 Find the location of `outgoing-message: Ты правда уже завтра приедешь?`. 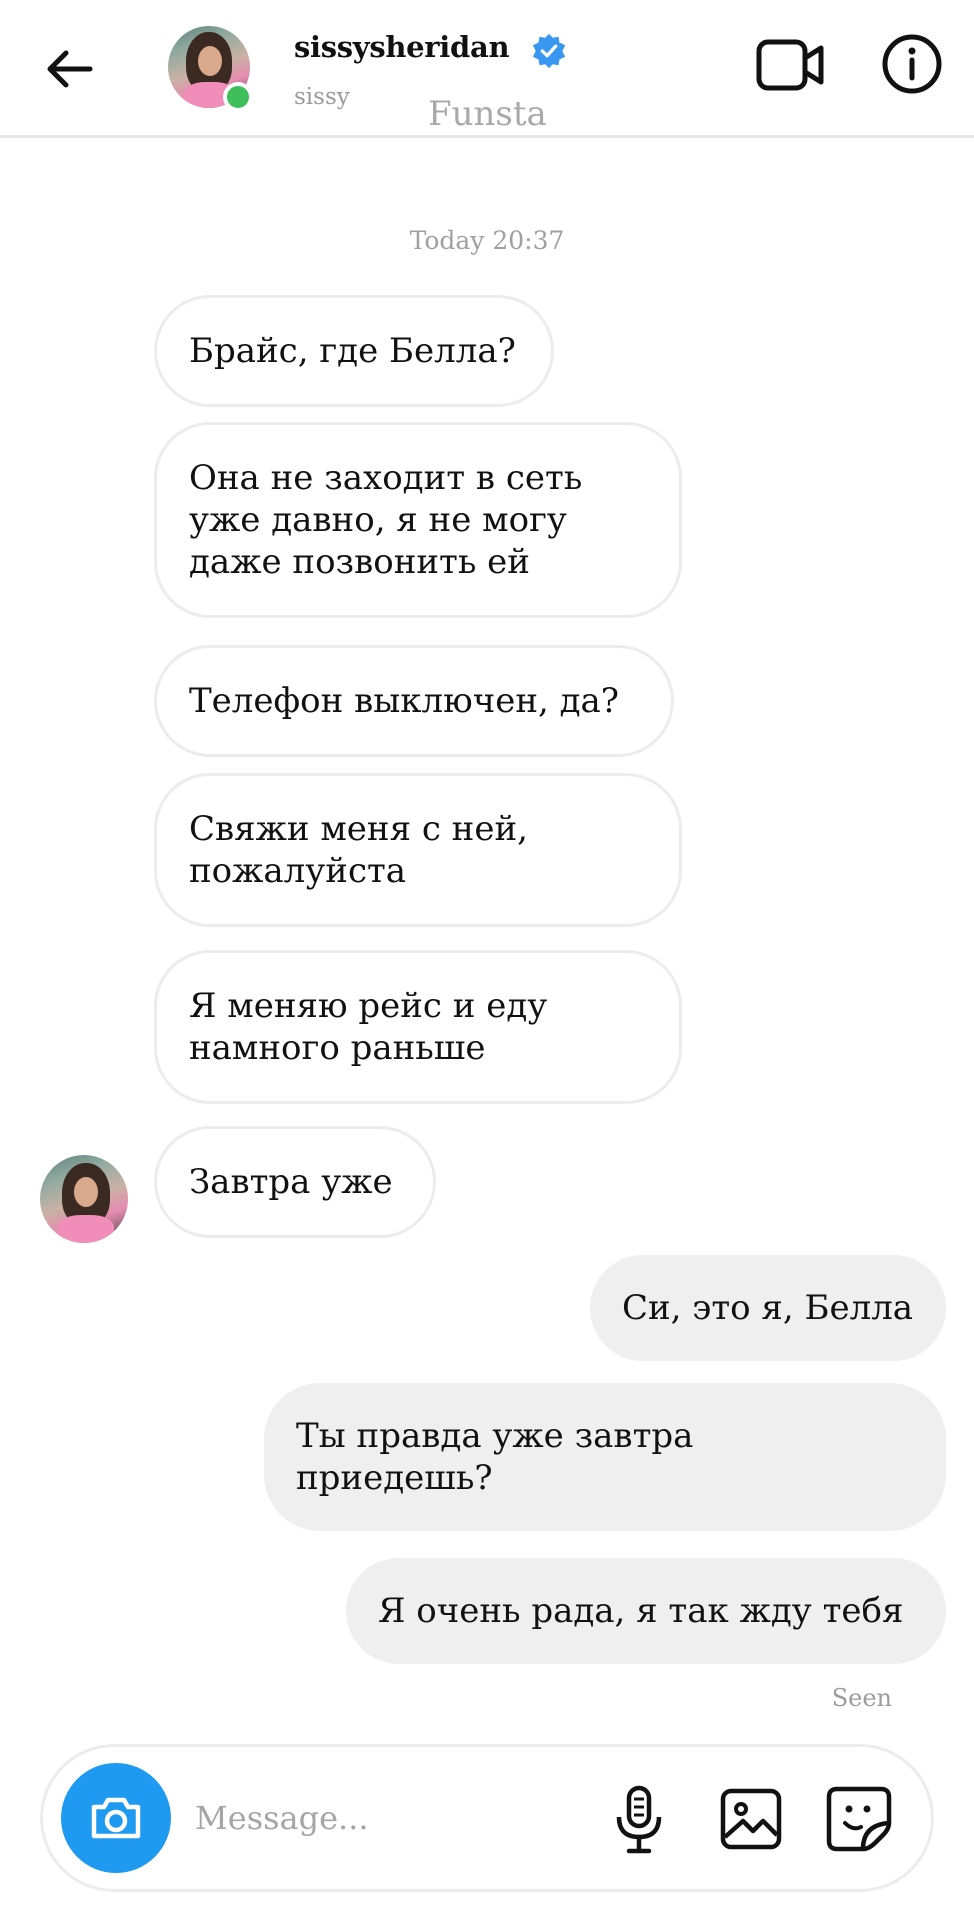

outgoing-message: Ты правда уже завтра приедешь? is located at coordinates (605, 1457).